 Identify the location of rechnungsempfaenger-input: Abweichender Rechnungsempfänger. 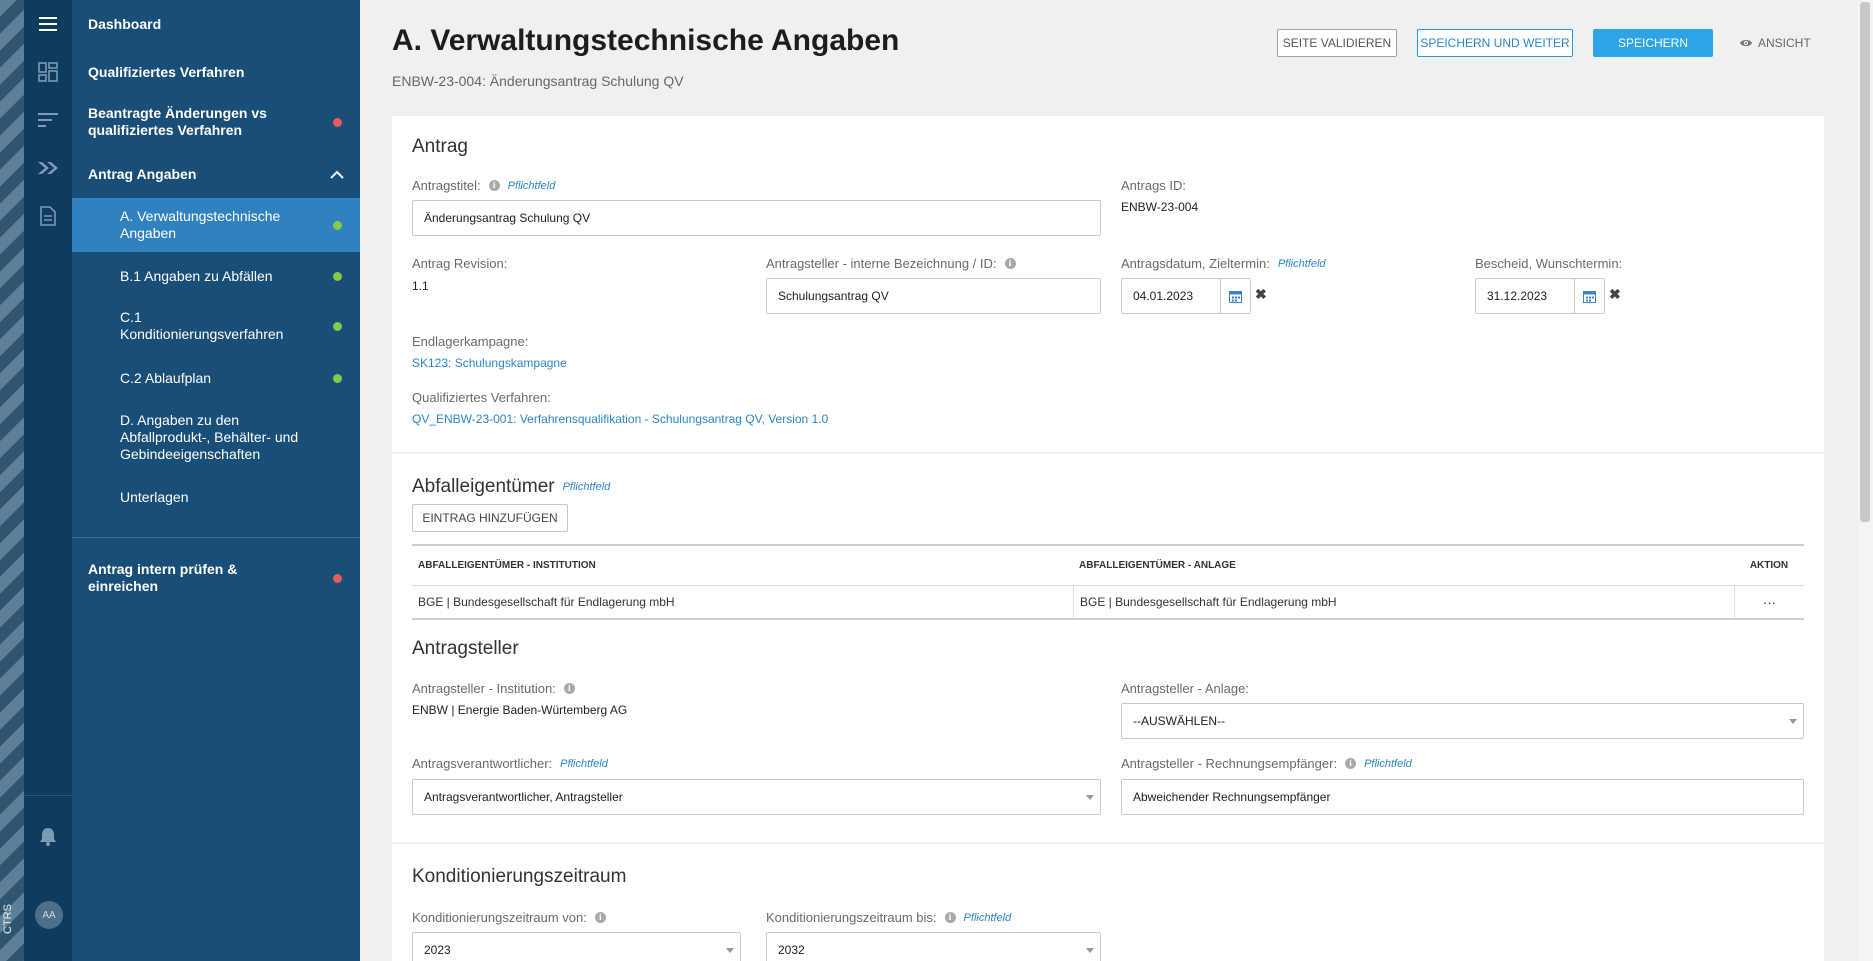
(1462, 797).